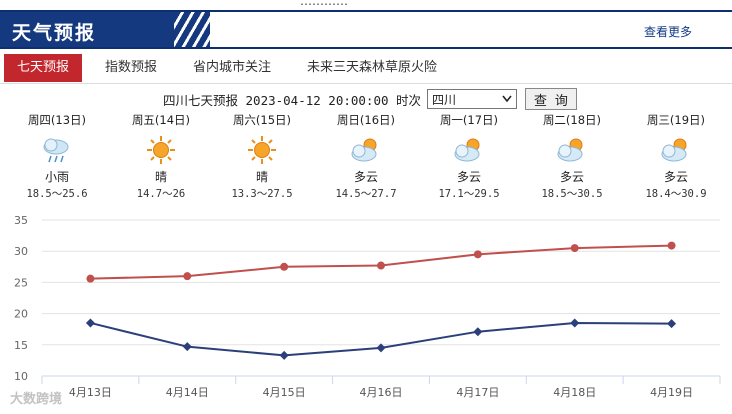  I want to click on temp-range: 14.5～27.7, so click(366, 194).